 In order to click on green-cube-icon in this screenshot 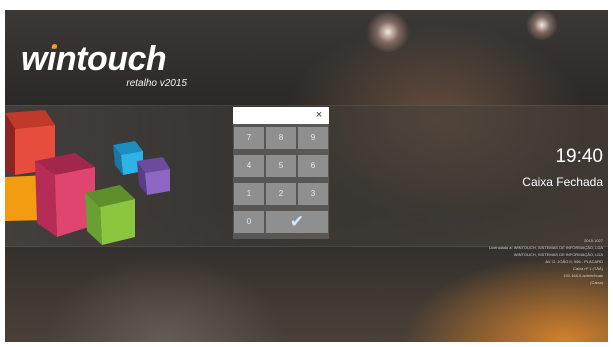, I will do `click(110, 215)`.